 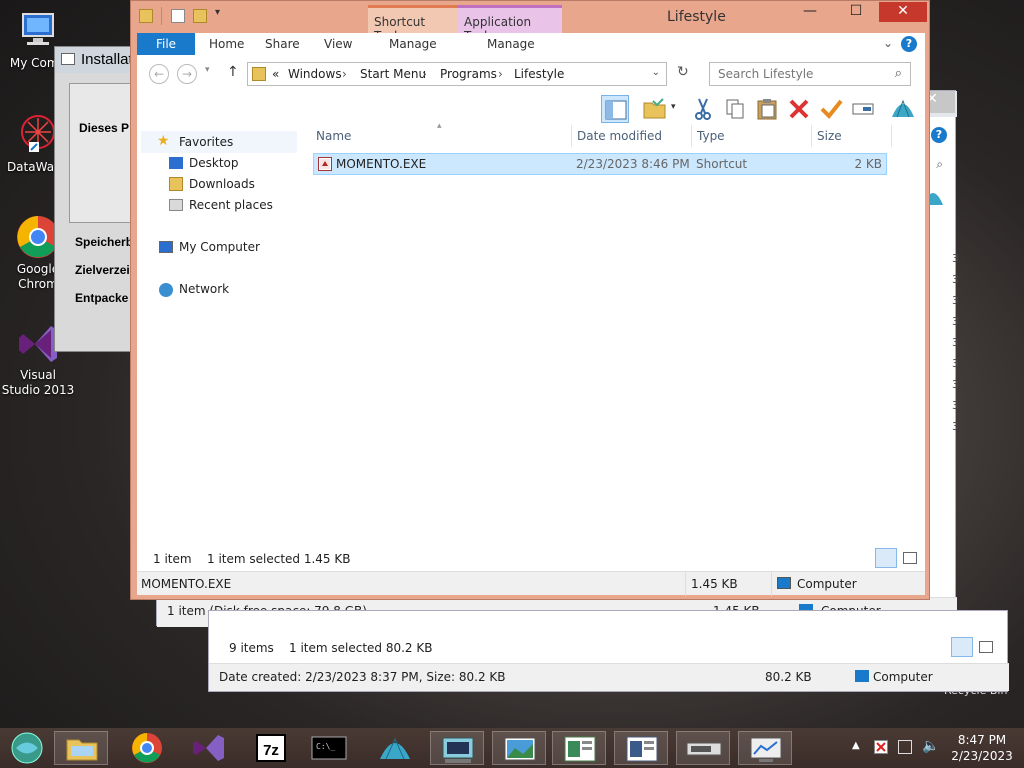 I want to click on new-folder-icon, so click(x=200, y=16).